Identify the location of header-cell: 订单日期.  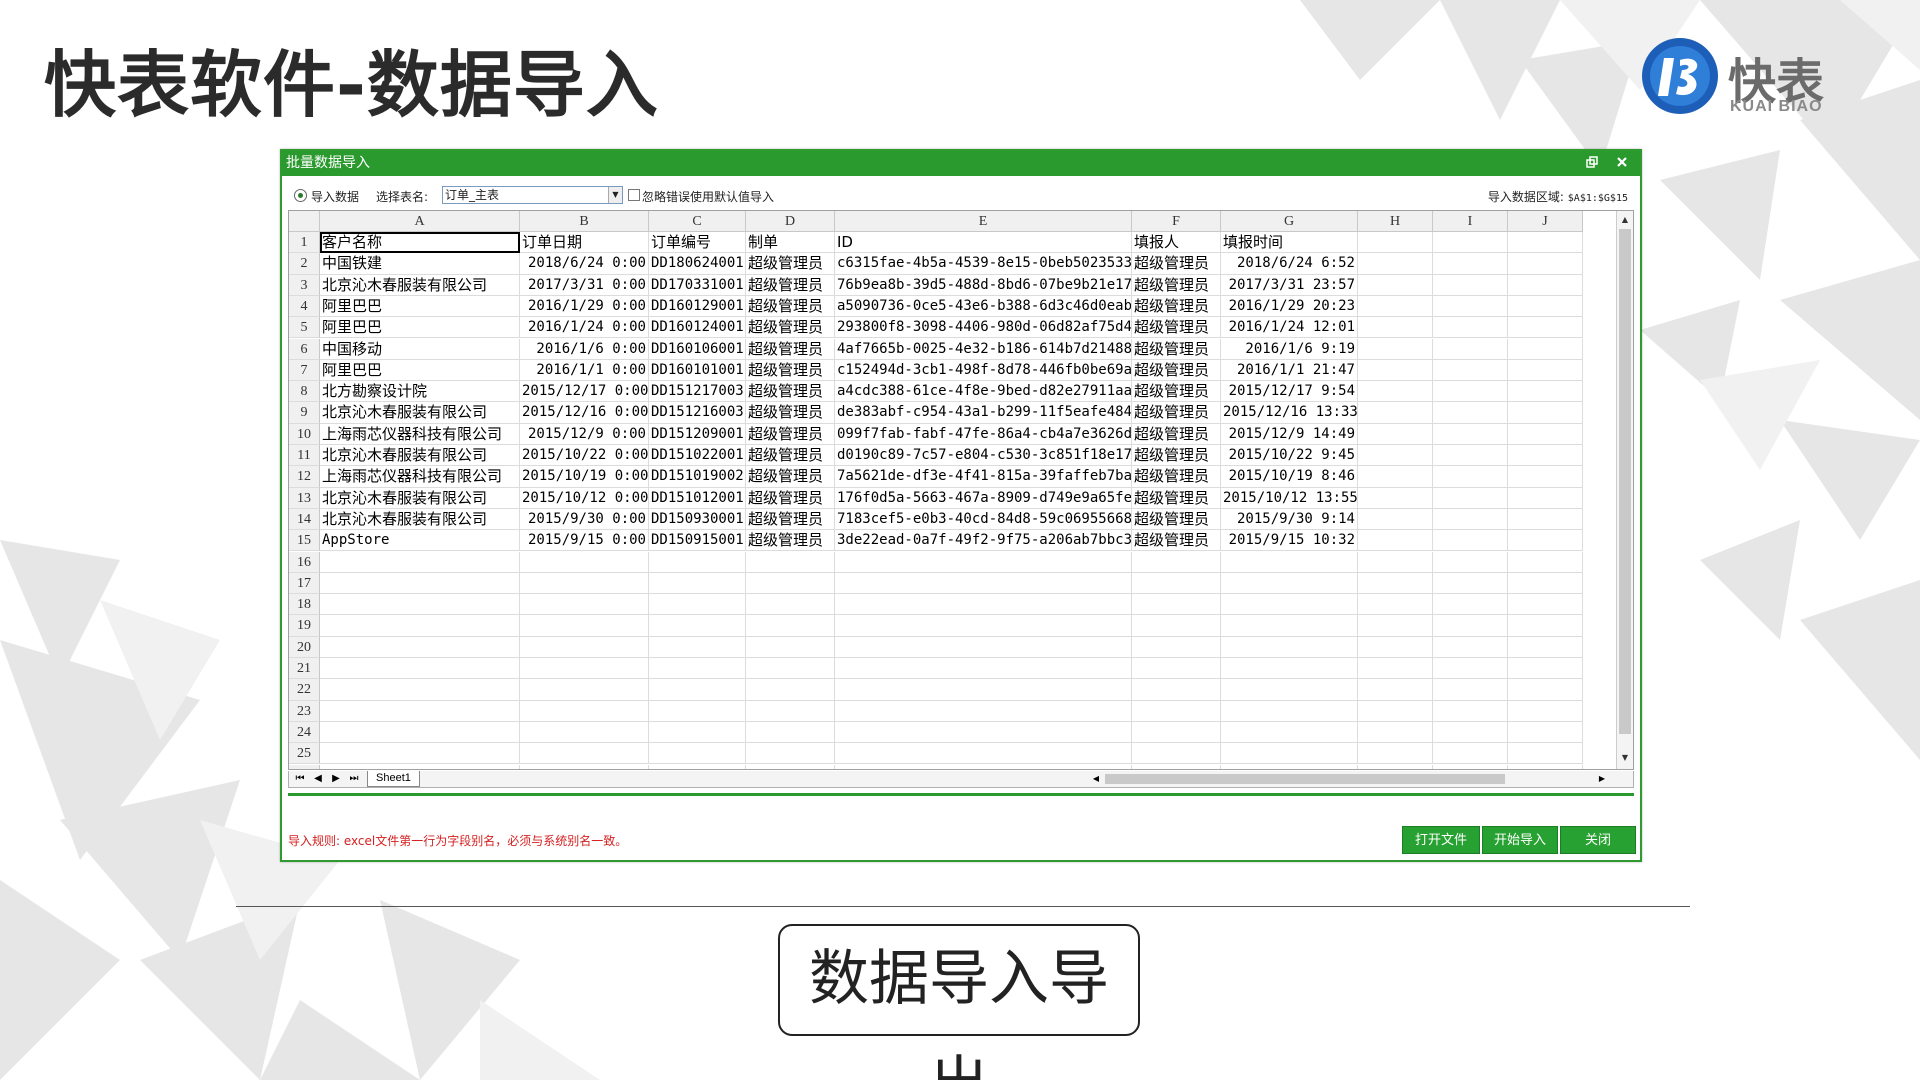
(584, 243).